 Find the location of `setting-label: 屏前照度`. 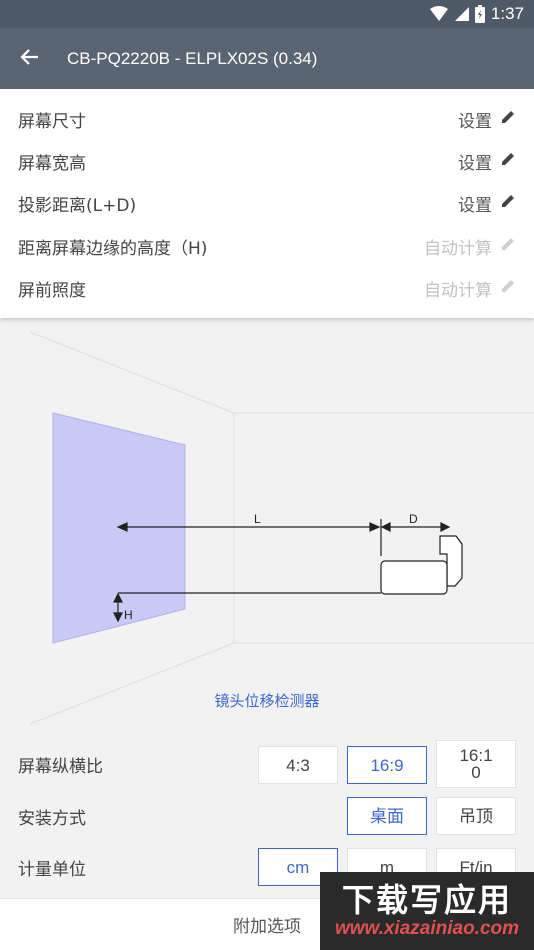

setting-label: 屏前照度 is located at coordinates (52, 291).